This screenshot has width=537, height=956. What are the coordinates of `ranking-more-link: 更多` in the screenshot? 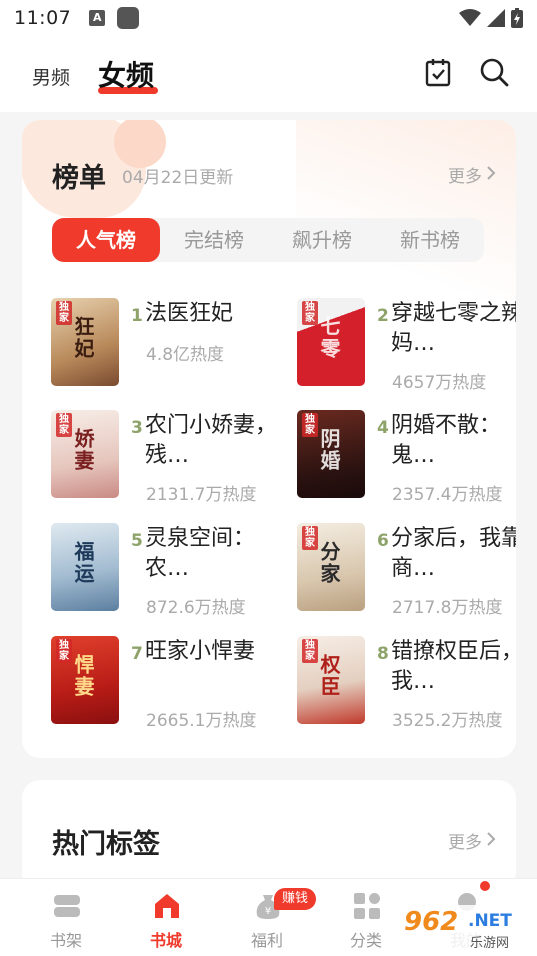 It's located at (465, 174).